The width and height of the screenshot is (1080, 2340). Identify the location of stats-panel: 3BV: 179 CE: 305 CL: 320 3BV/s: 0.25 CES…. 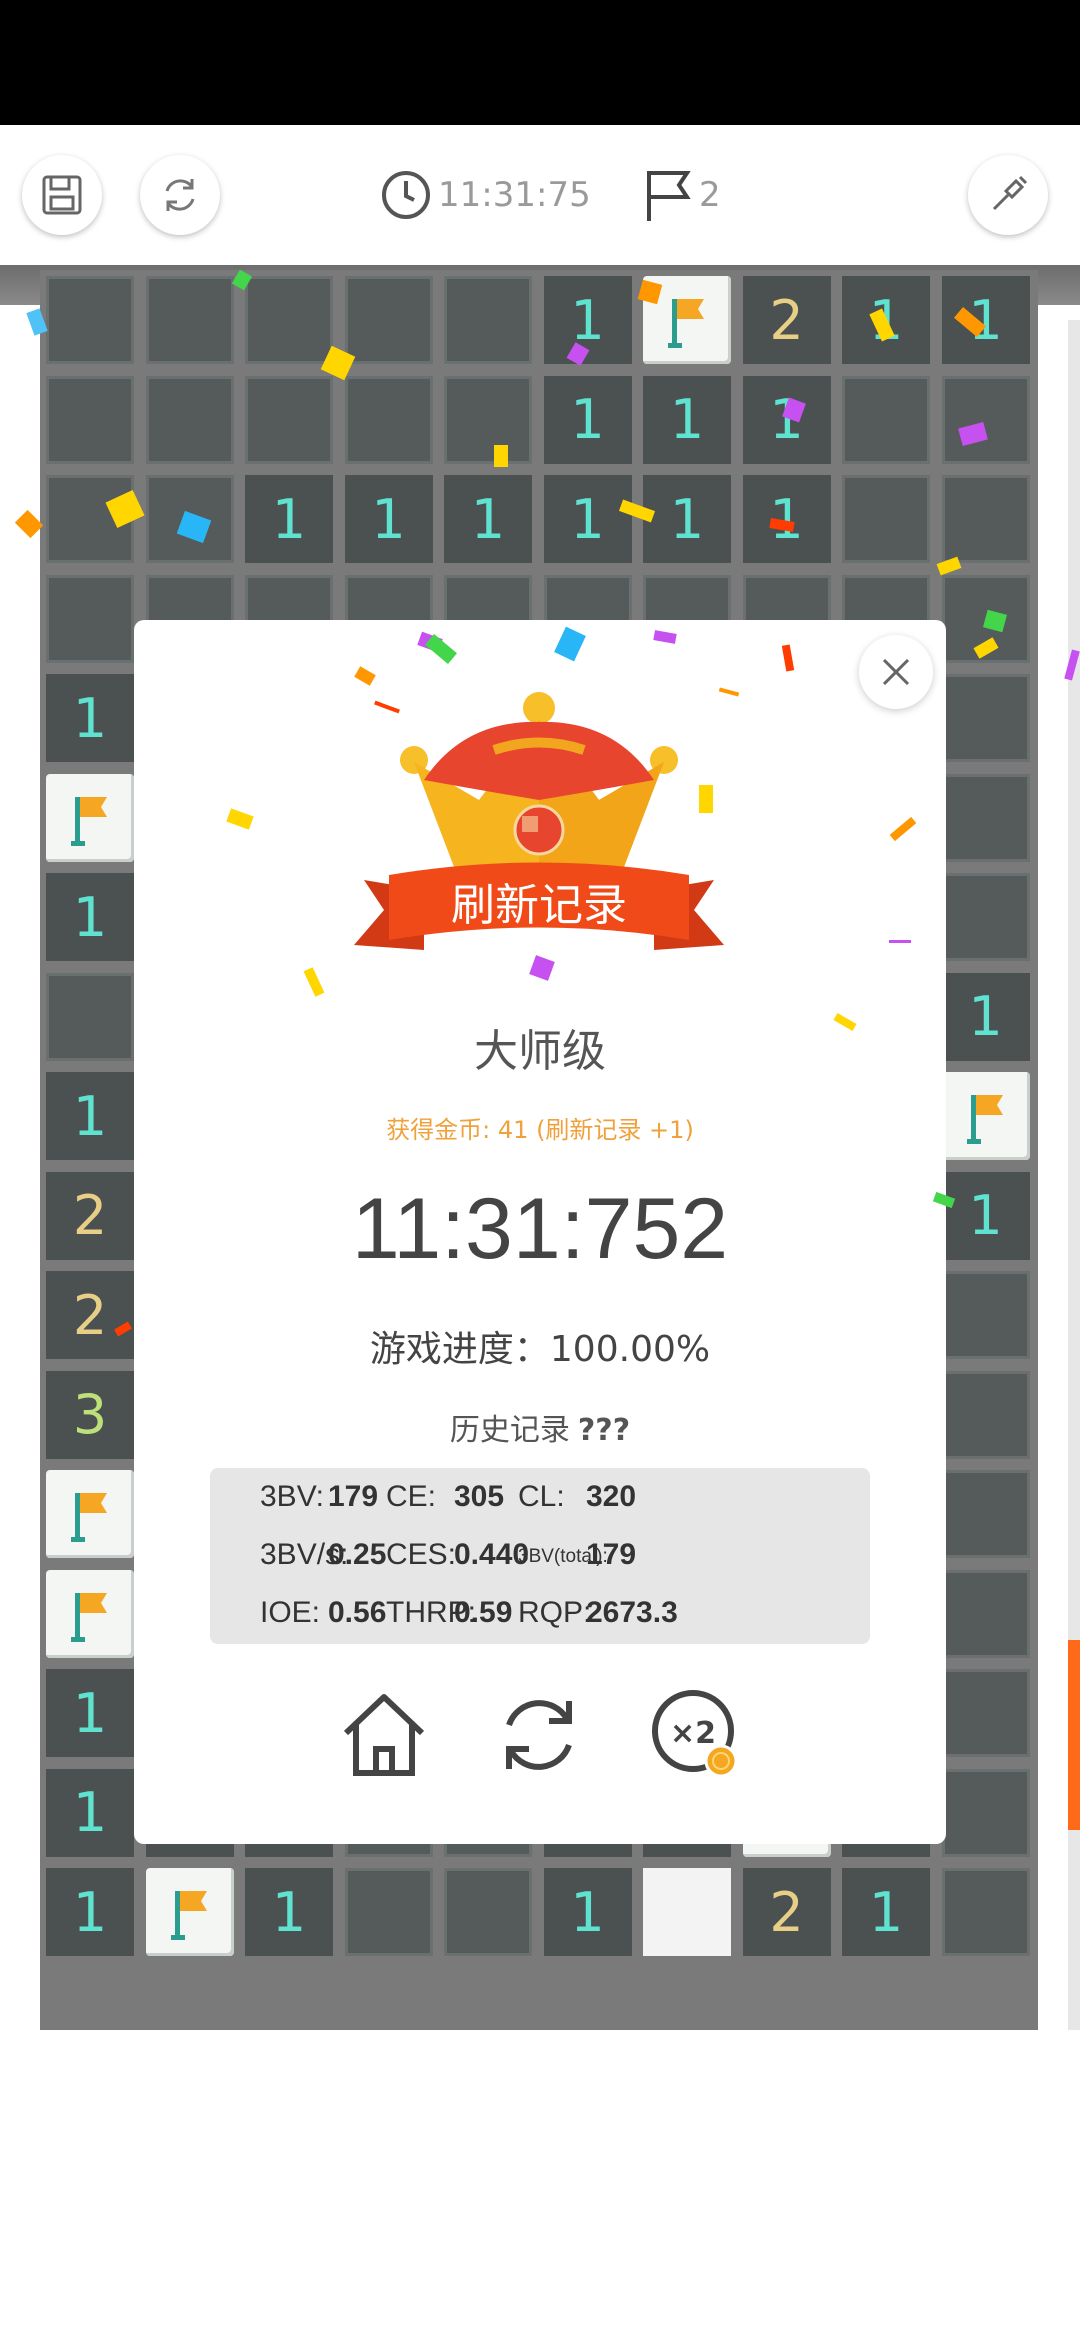
(540, 1556).